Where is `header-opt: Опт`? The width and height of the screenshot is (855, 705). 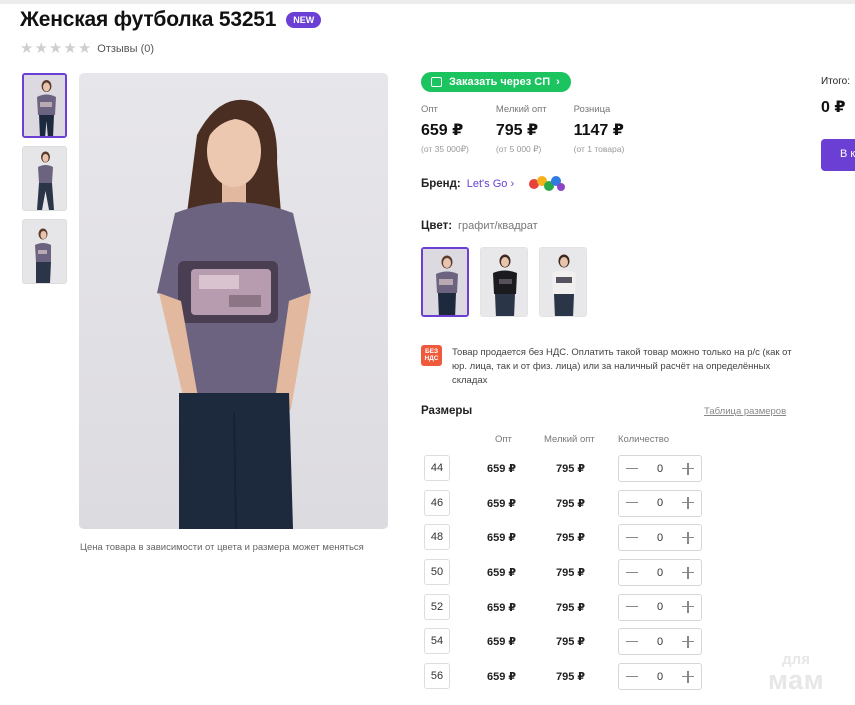 header-opt: Опт is located at coordinates (503, 439).